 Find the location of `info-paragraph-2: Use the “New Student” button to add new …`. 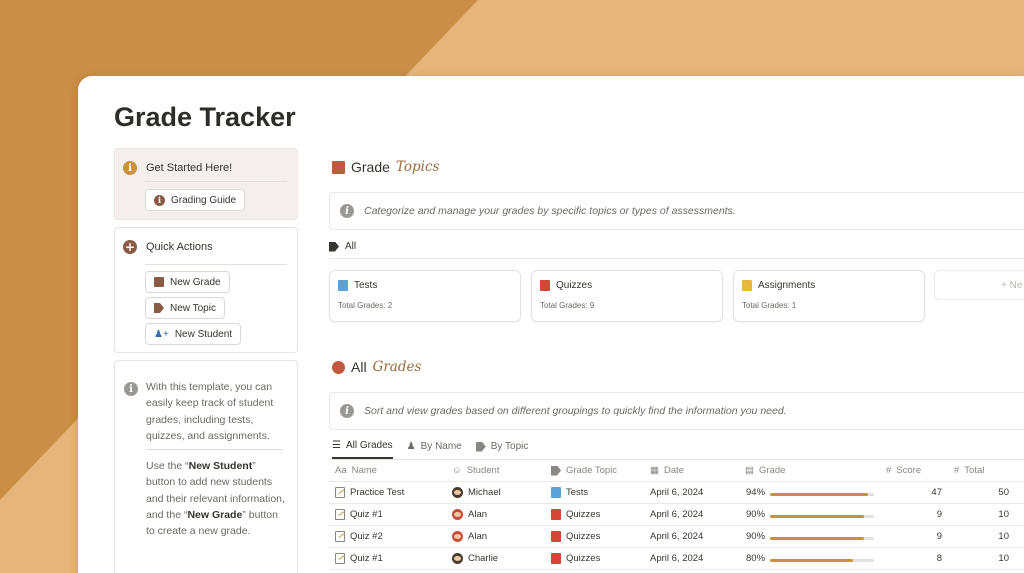

info-paragraph-2: Use the “New Student” button to add new … is located at coordinates (216, 498).